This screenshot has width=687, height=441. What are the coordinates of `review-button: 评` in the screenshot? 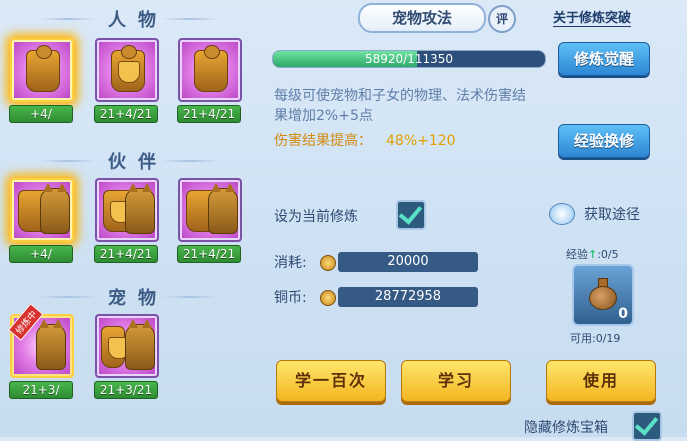 It's located at (502, 19).